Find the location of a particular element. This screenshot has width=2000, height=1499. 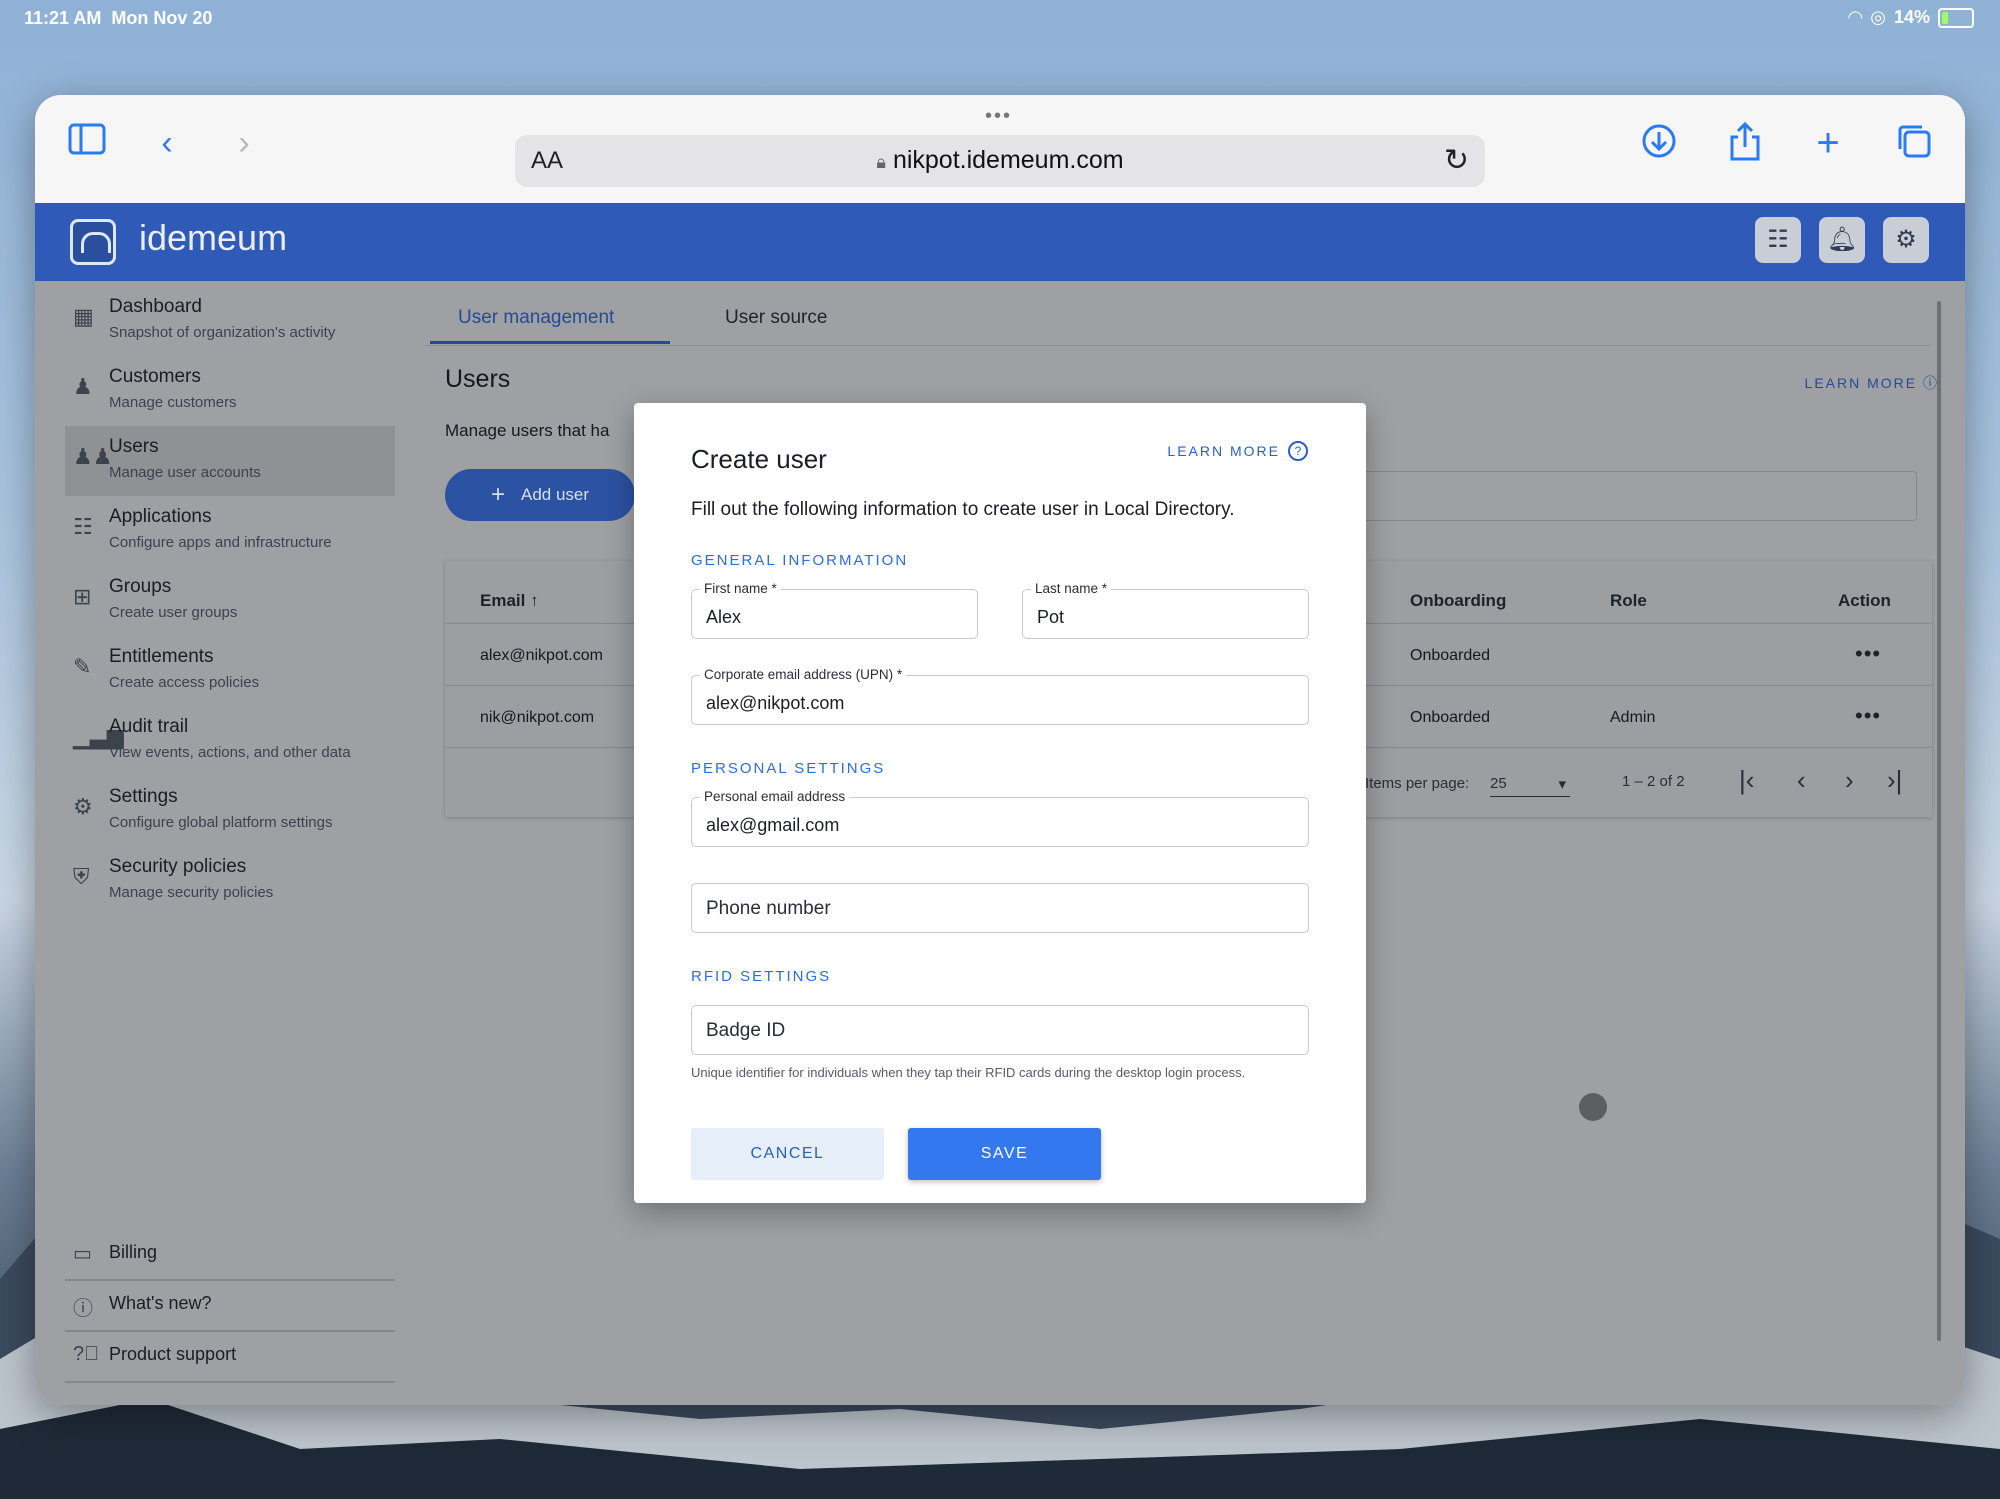

first-name-value: Alex is located at coordinates (724, 617).